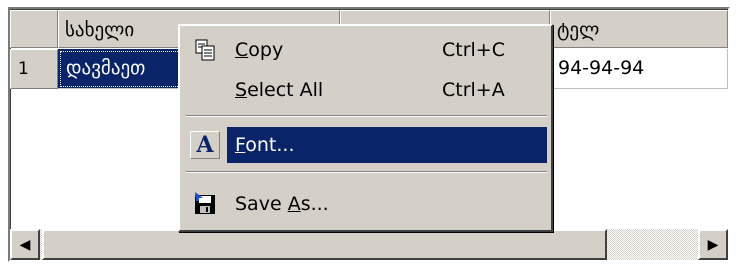 Image resolution: width=740 pixels, height=271 pixels. What do you see at coordinates (205, 50) in the screenshot?
I see `copy-icon` at bounding box center [205, 50].